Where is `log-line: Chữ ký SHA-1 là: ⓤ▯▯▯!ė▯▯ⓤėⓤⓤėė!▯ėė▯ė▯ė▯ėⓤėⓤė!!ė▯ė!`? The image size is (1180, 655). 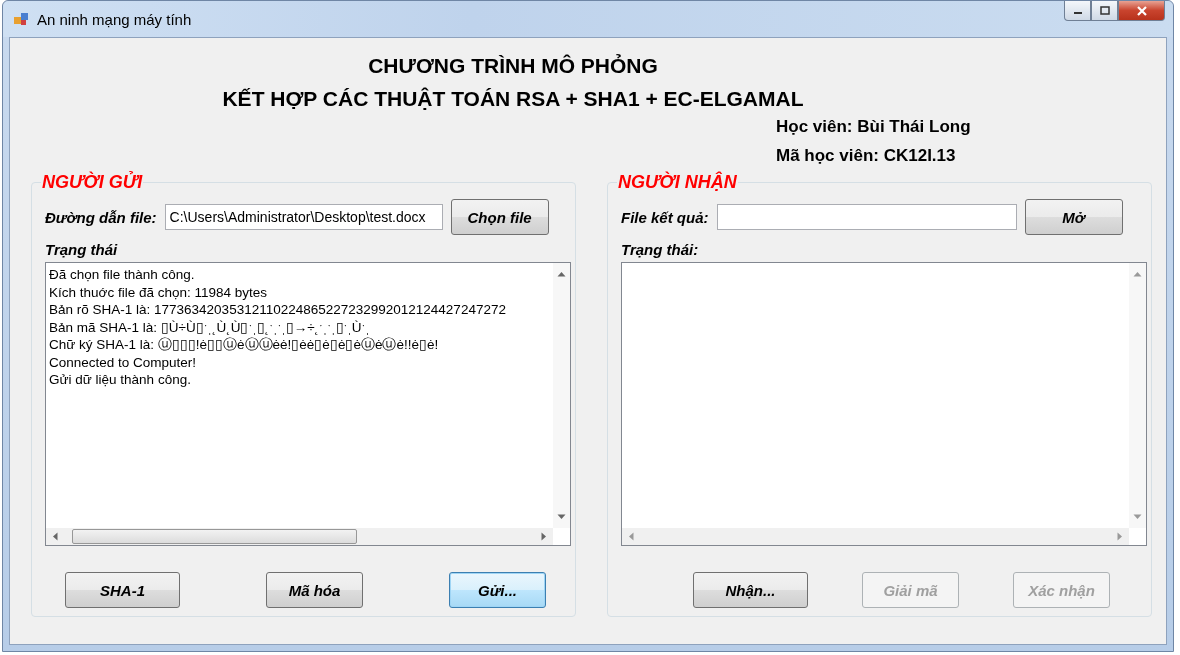 log-line: Chữ ký SHA-1 là: ⓤ▯▯▯!ė▯▯ⓤėⓤⓤėė!▯ėė▯ė▯ė▯ėⓤėⓤė!!ė▯ė! is located at coordinates (244, 345).